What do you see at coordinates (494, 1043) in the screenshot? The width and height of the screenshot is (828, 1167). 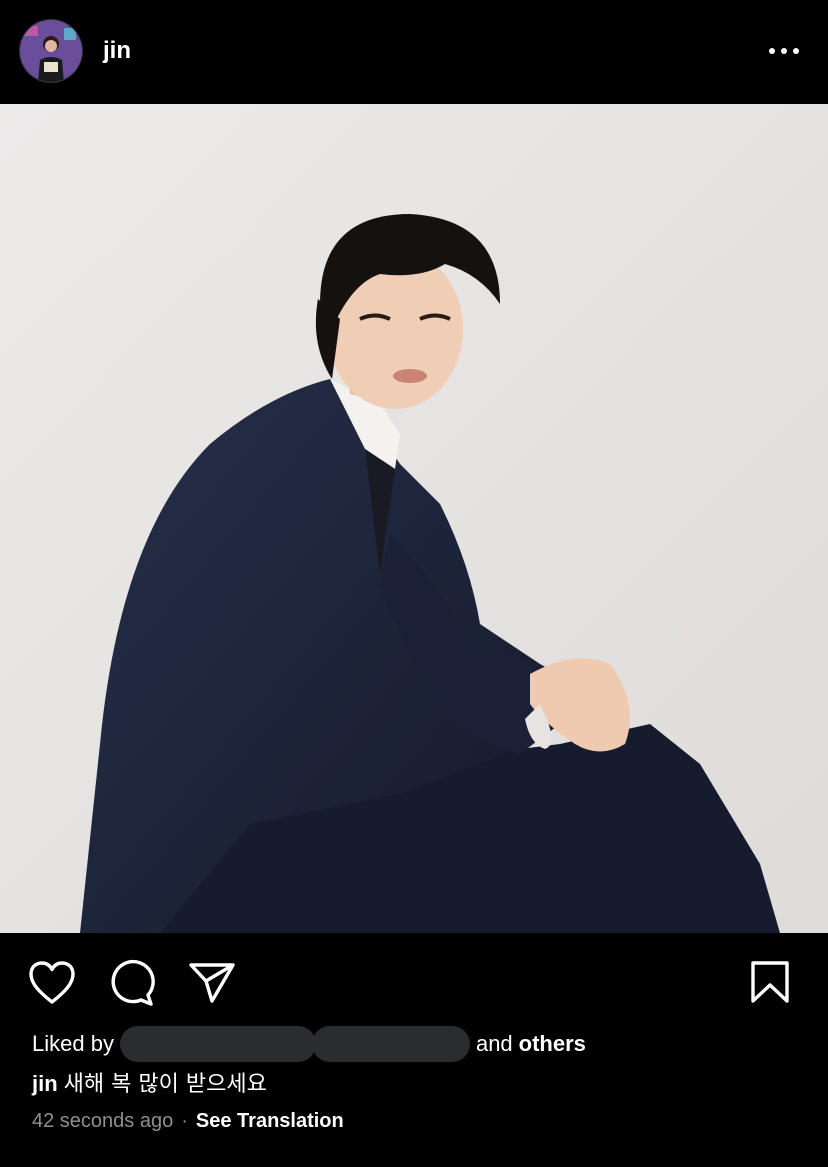 I see `likes-and-label: and` at bounding box center [494, 1043].